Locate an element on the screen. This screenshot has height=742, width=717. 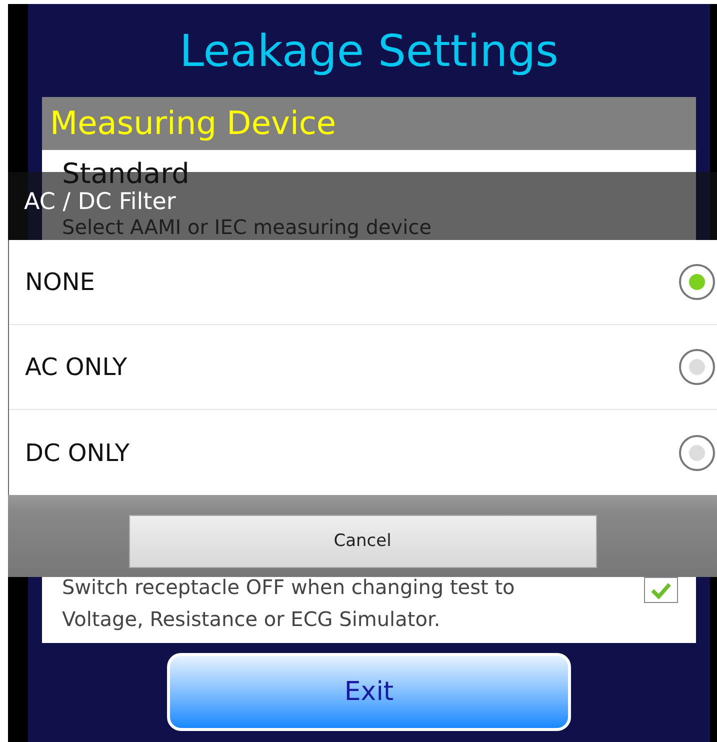
checkbox is located at coordinates (661, 590).